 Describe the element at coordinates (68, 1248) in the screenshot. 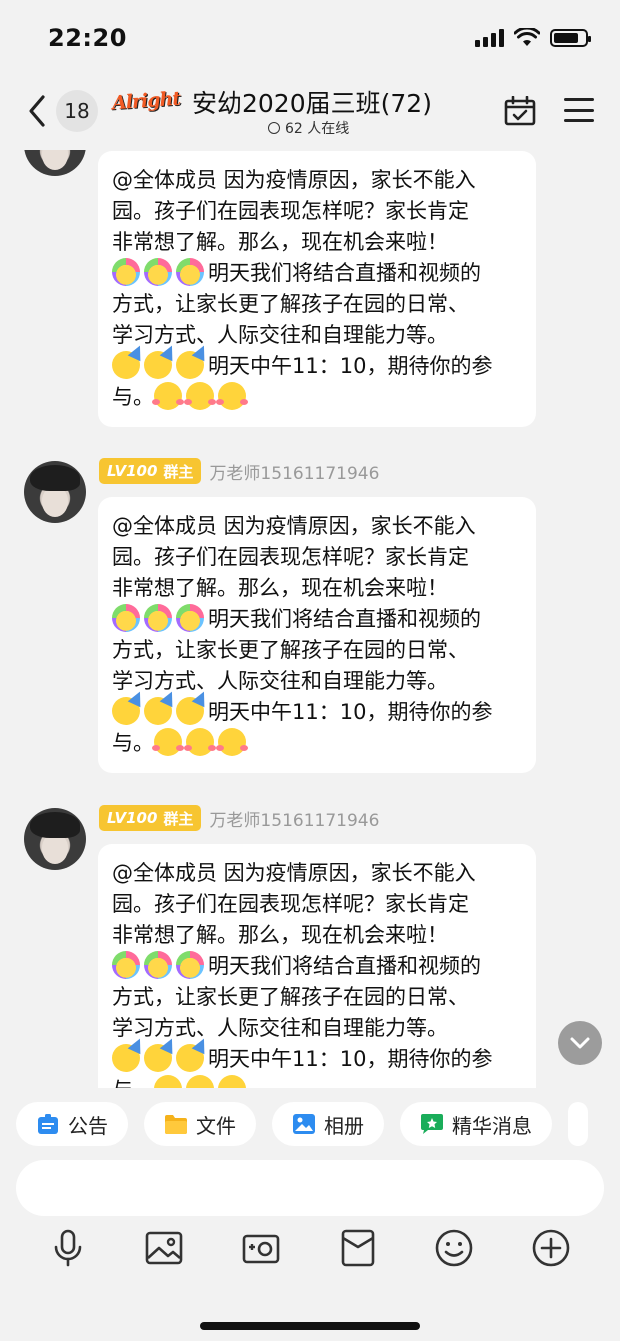

I see `microphone-icon` at that location.